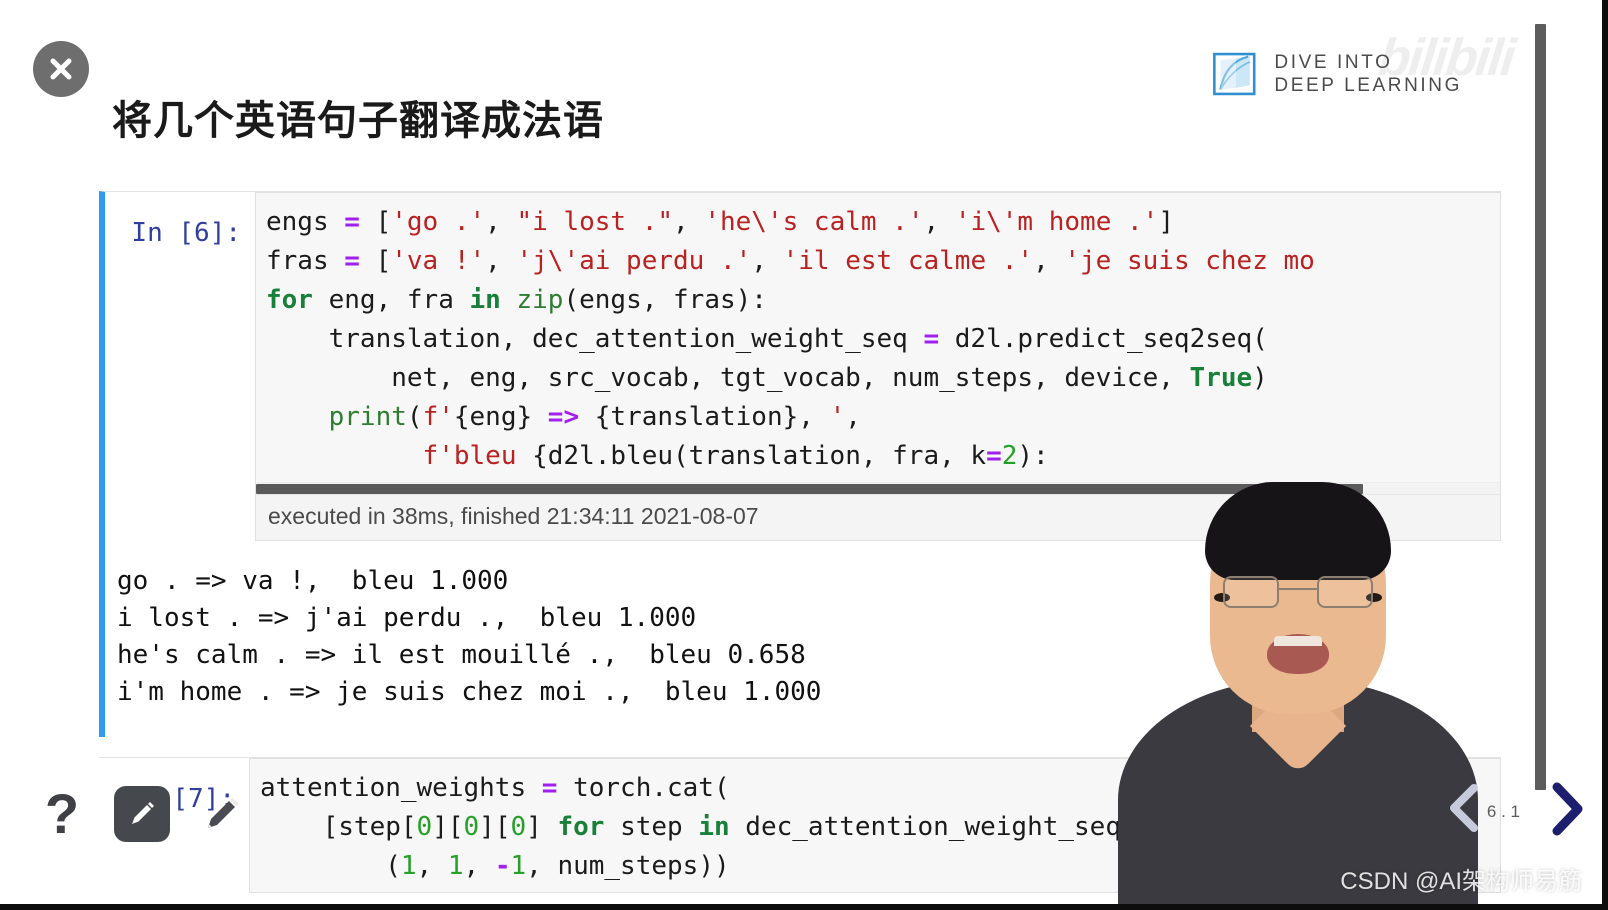 The width and height of the screenshot is (1608, 910). Describe the element at coordinates (837, 417) in the screenshot. I see `code-token: '` at that location.